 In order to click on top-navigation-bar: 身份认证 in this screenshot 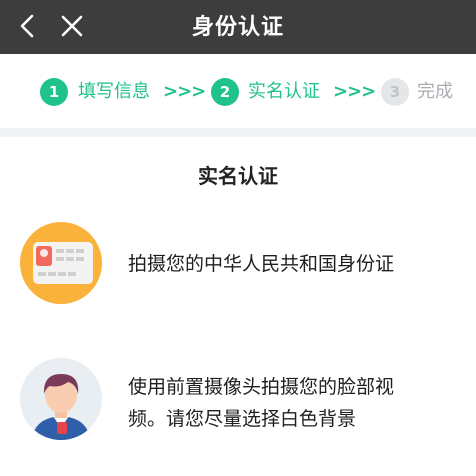, I will do `click(238, 27)`.